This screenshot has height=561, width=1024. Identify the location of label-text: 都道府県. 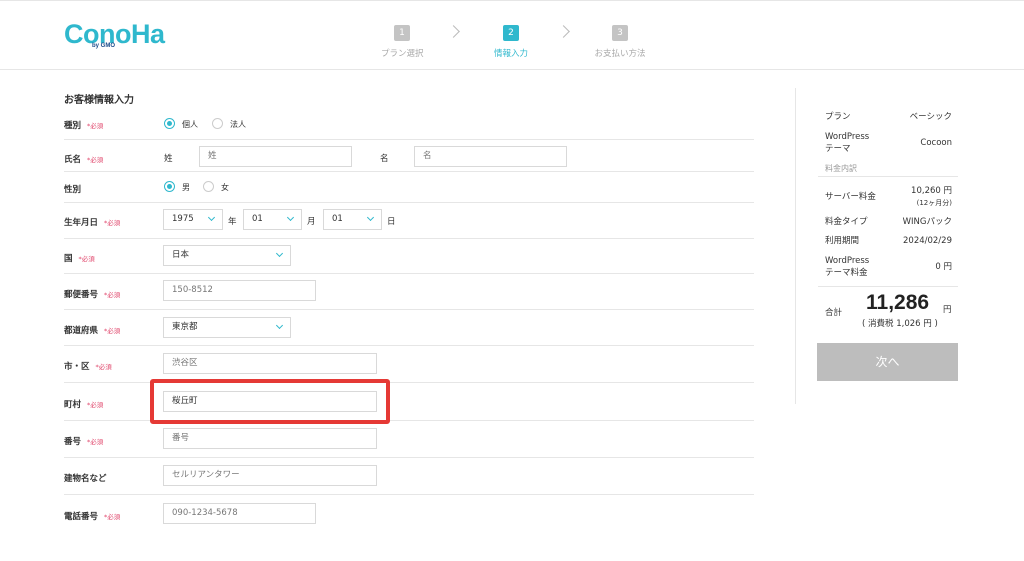
(81, 331).